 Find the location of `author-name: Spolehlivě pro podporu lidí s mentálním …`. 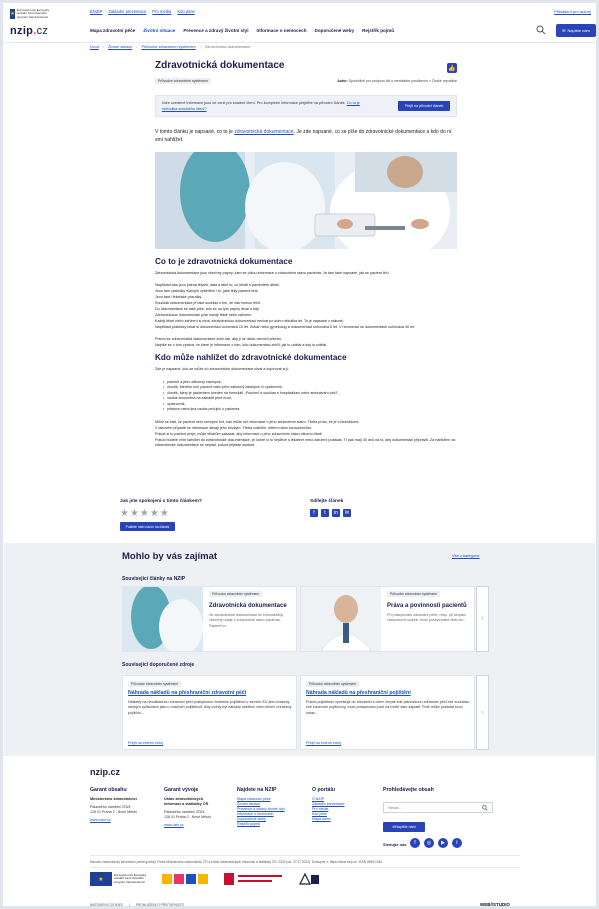

author-name: Spolehlivě pro podporu lidí s mentálním … is located at coordinates (402, 81).